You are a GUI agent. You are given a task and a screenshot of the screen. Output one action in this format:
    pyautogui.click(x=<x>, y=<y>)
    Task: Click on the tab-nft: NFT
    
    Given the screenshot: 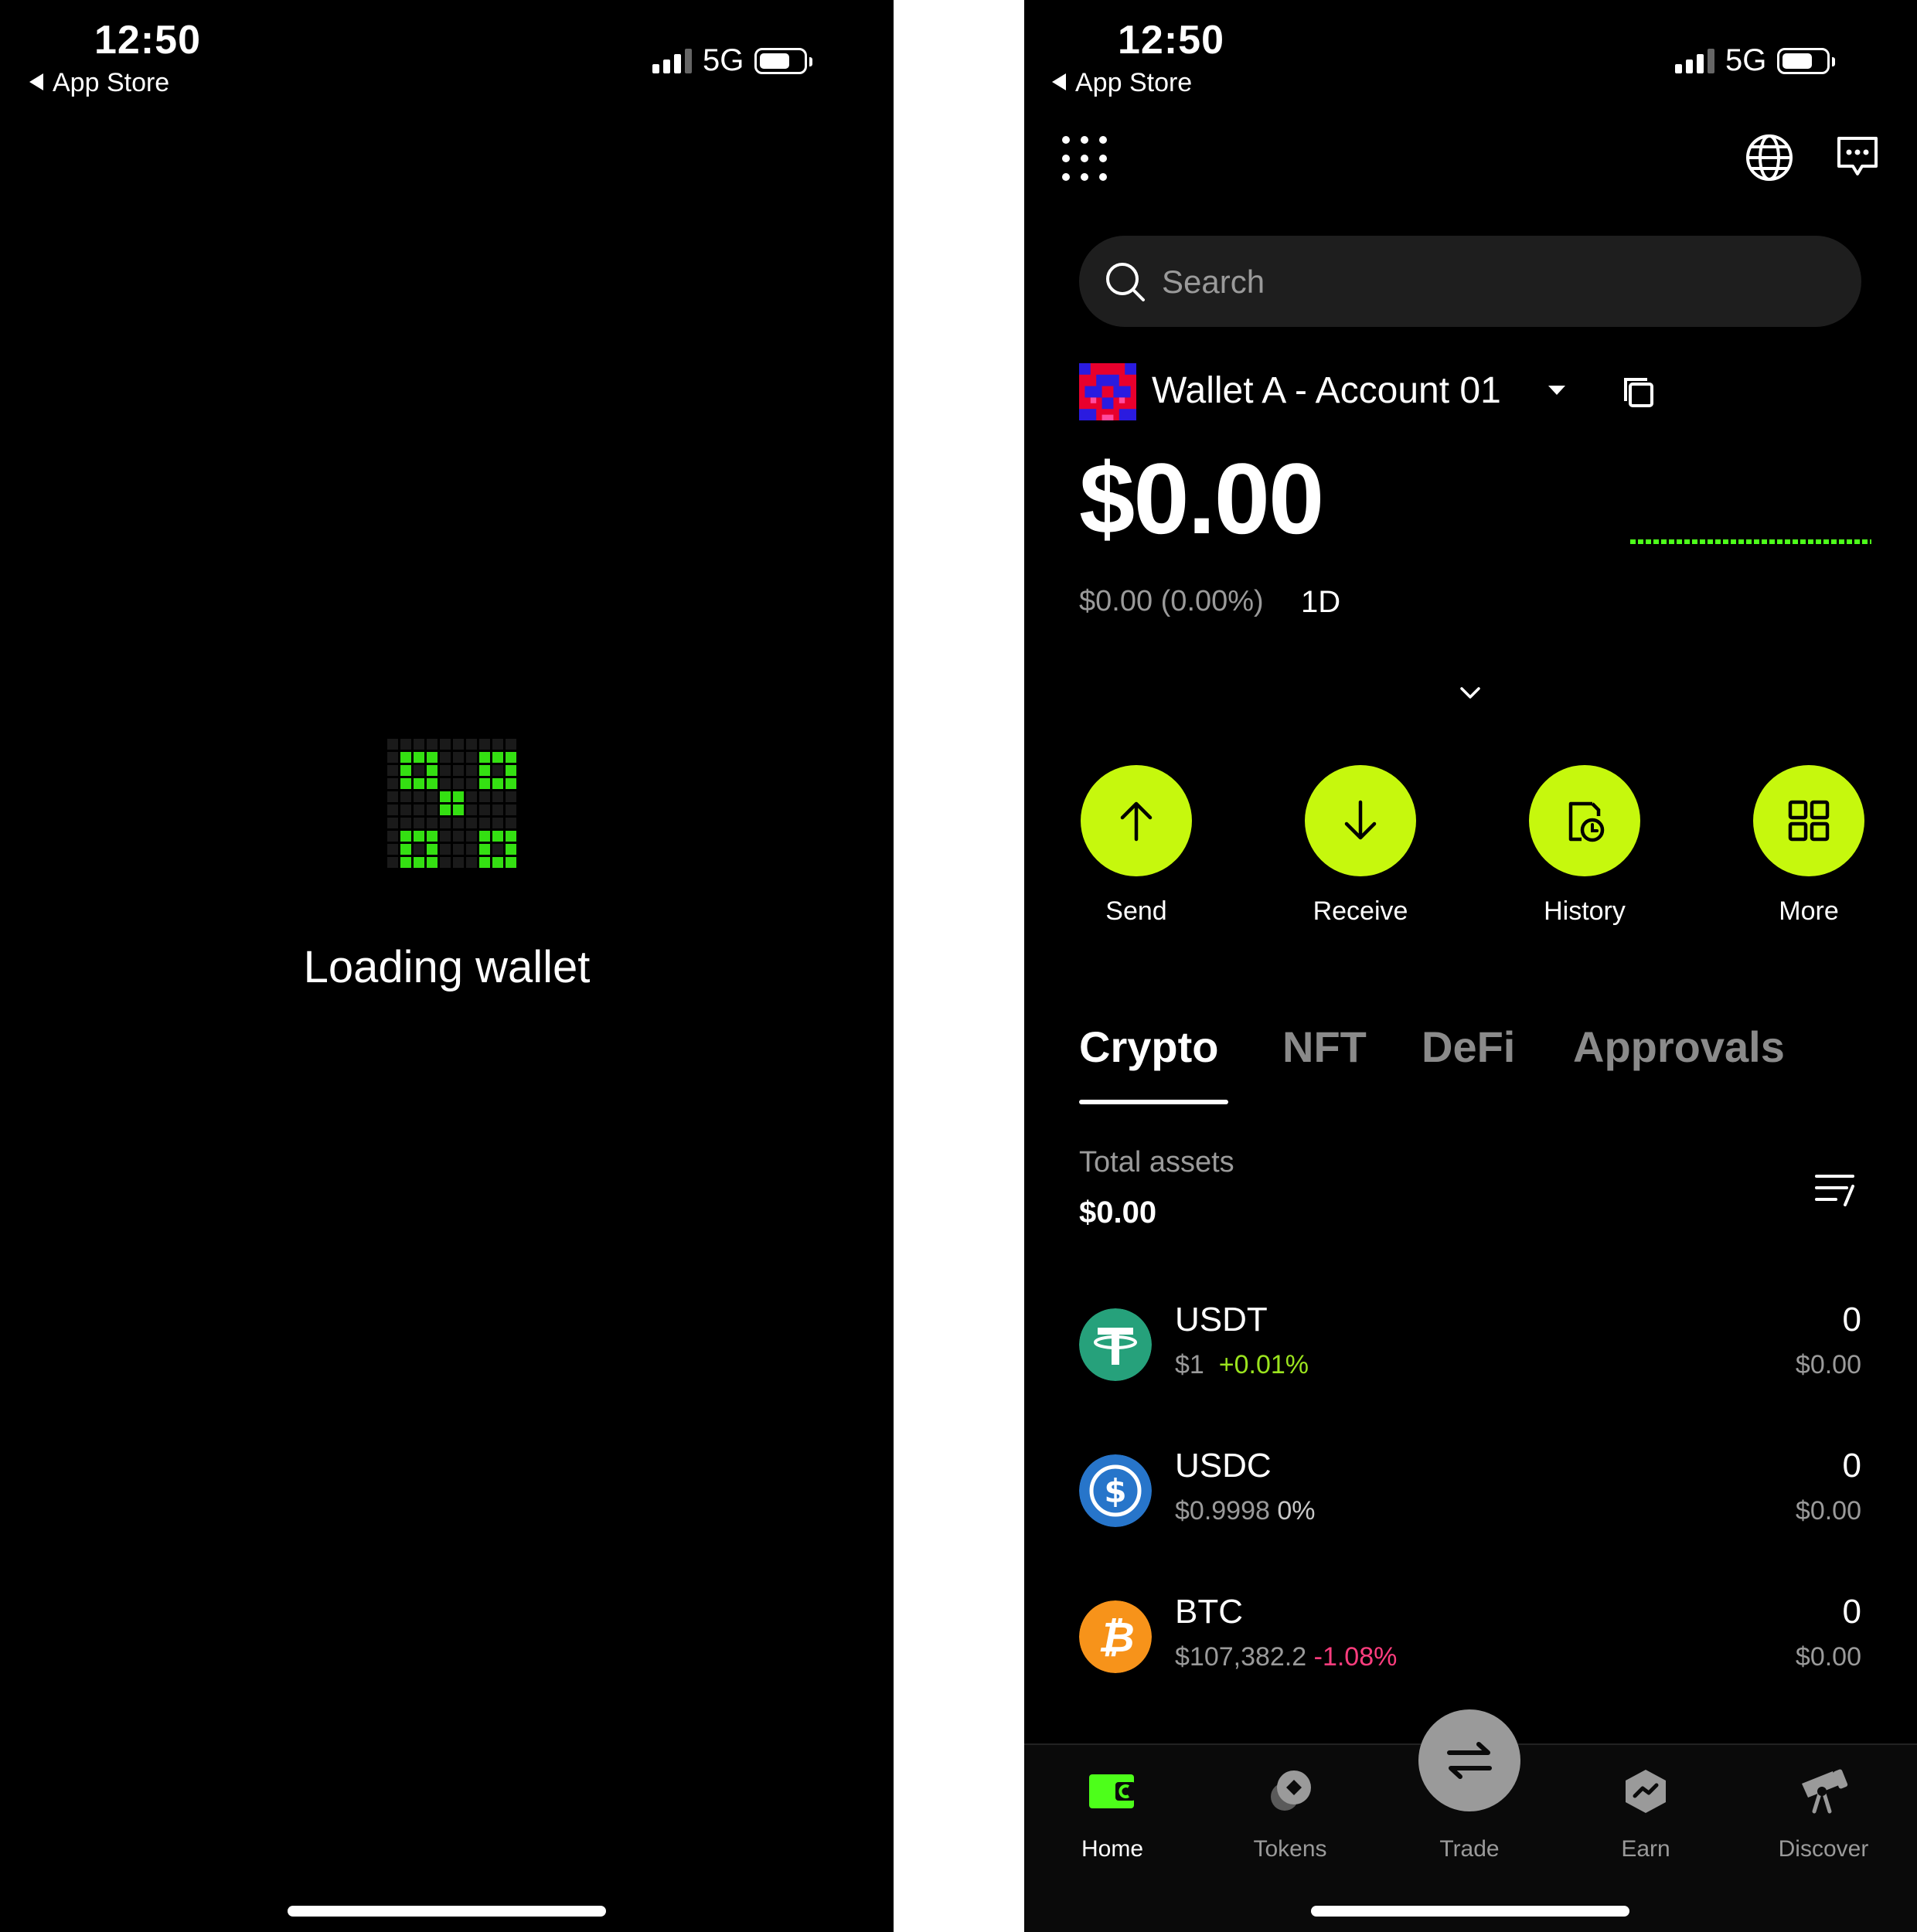 What is the action you would take?
    pyautogui.click(x=1324, y=1047)
    